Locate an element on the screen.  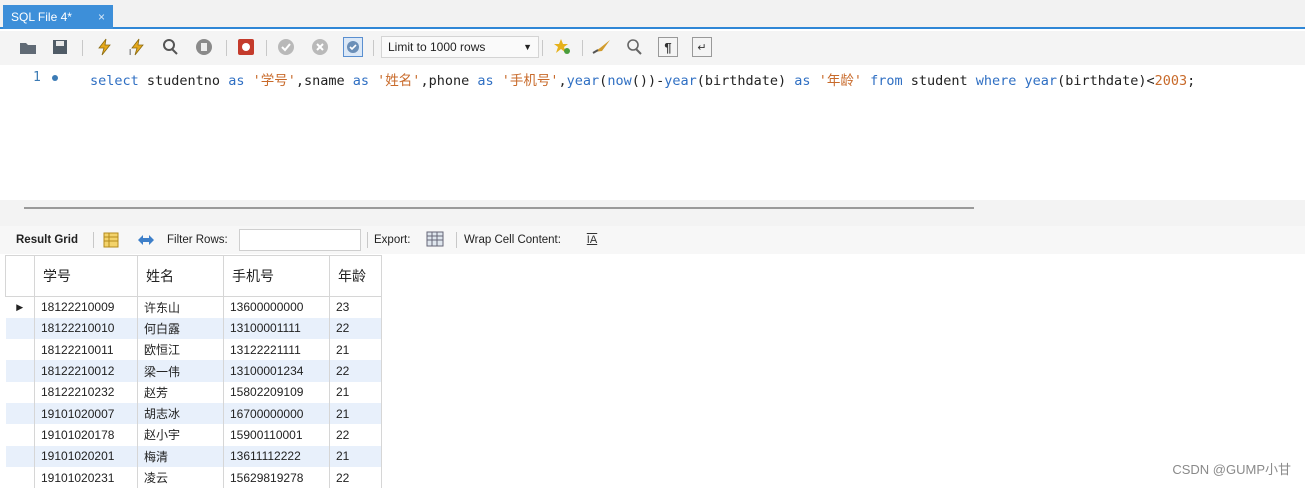
column-header: 年龄 is located at coordinates (355, 276).